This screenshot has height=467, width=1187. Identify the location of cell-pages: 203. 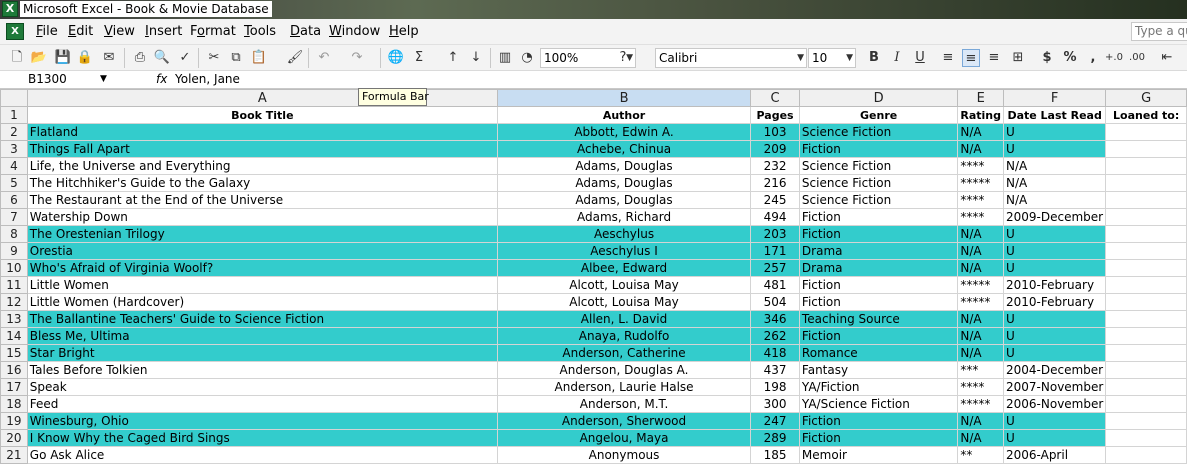
(775, 234).